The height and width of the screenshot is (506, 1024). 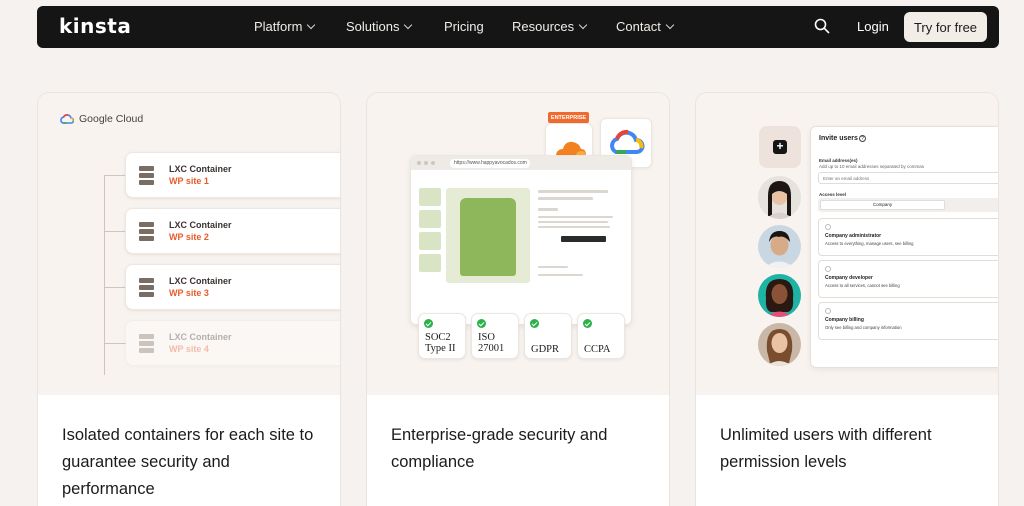 I want to click on nav-item-label: Pricing, so click(x=464, y=26).